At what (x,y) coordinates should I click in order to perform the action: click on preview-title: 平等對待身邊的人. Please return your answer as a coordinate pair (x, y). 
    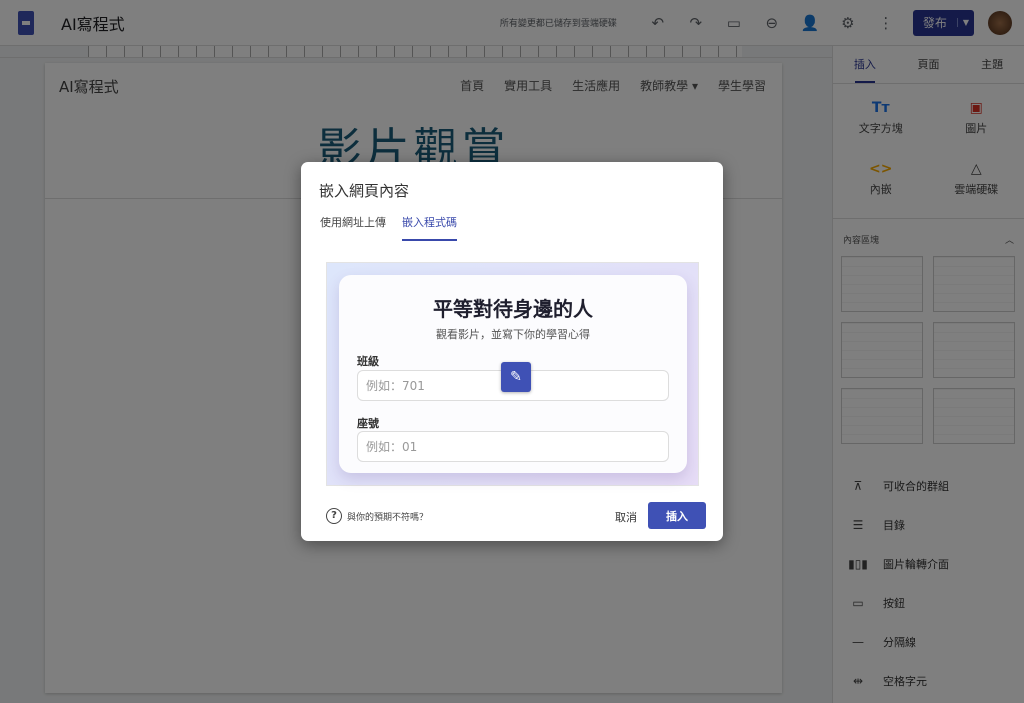
    Looking at the image, I should click on (513, 309).